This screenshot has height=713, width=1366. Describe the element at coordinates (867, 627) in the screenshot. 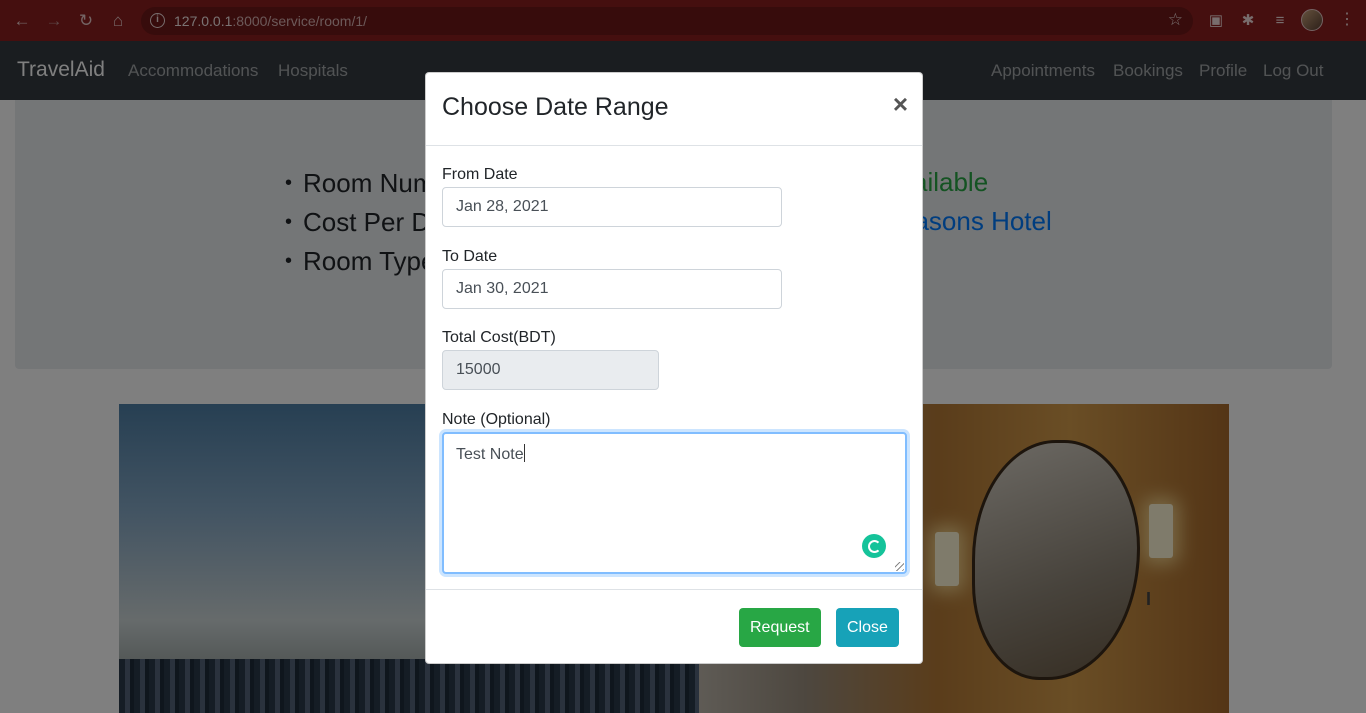

I see `close-button: Close` at that location.